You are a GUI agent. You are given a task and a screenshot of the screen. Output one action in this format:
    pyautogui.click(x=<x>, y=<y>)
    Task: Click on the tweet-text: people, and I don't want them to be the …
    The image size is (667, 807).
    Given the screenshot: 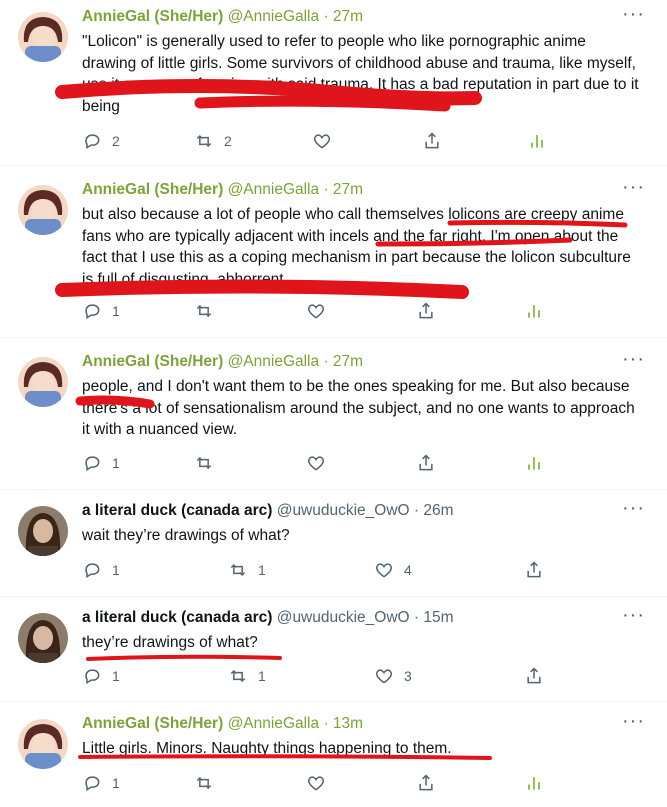 What is the action you would take?
    pyautogui.click(x=358, y=408)
    